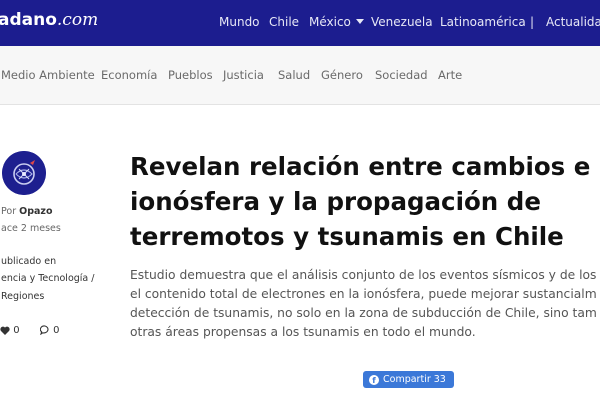  What do you see at coordinates (414, 379) in the screenshot?
I see `share-label: Compartir 33` at bounding box center [414, 379].